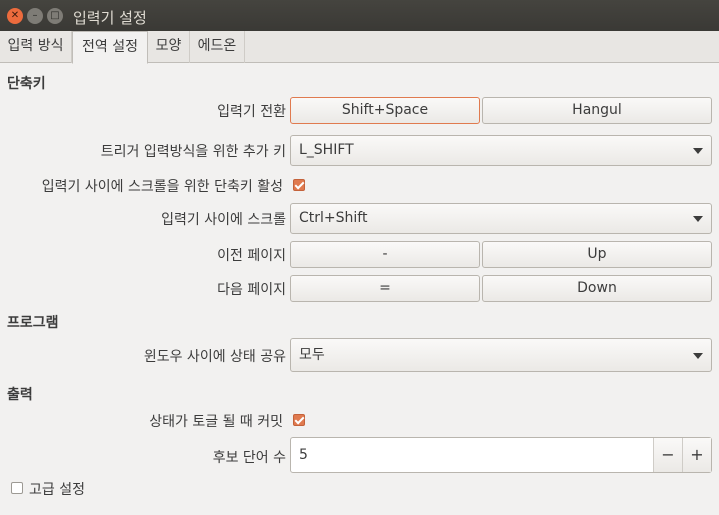  I want to click on tab-addons: 에드온, so click(217, 47).